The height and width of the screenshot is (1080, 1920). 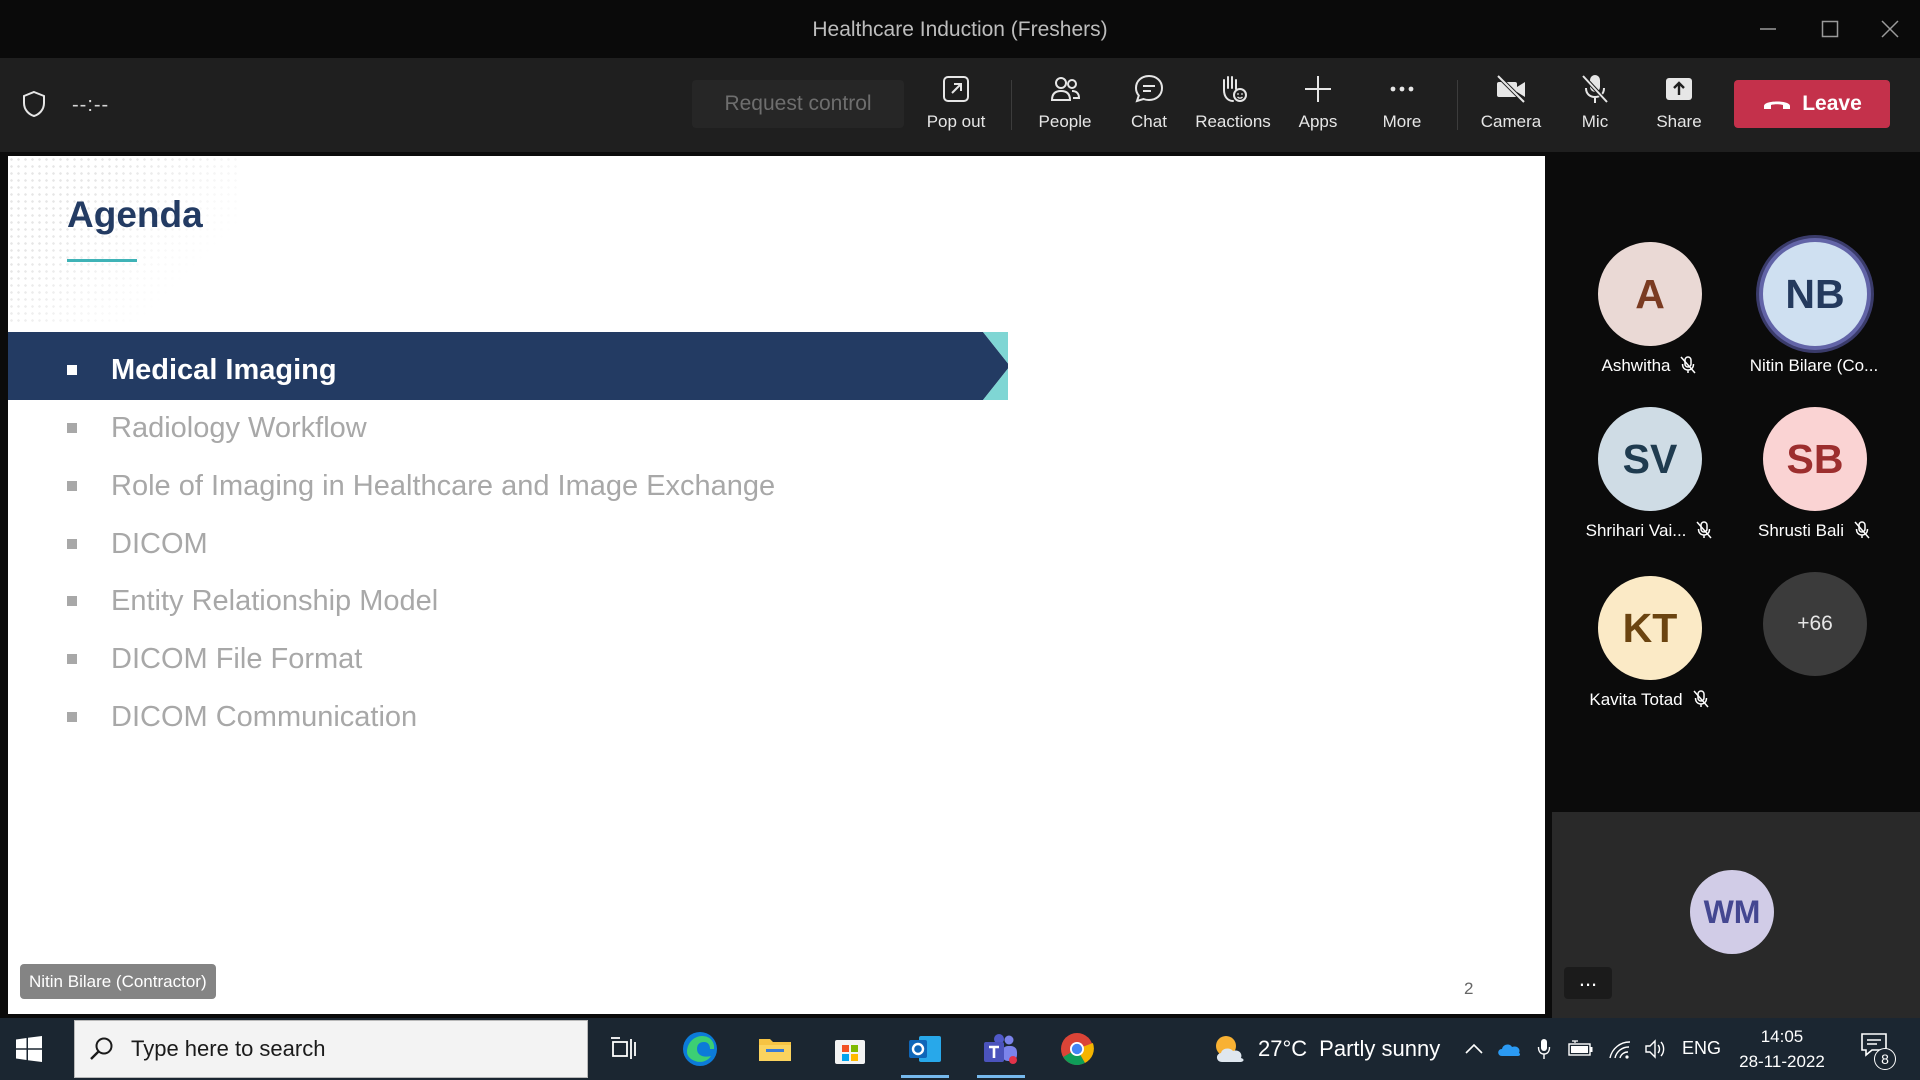 What do you see at coordinates (1233, 107) in the screenshot?
I see `reactions-button: Reactions` at bounding box center [1233, 107].